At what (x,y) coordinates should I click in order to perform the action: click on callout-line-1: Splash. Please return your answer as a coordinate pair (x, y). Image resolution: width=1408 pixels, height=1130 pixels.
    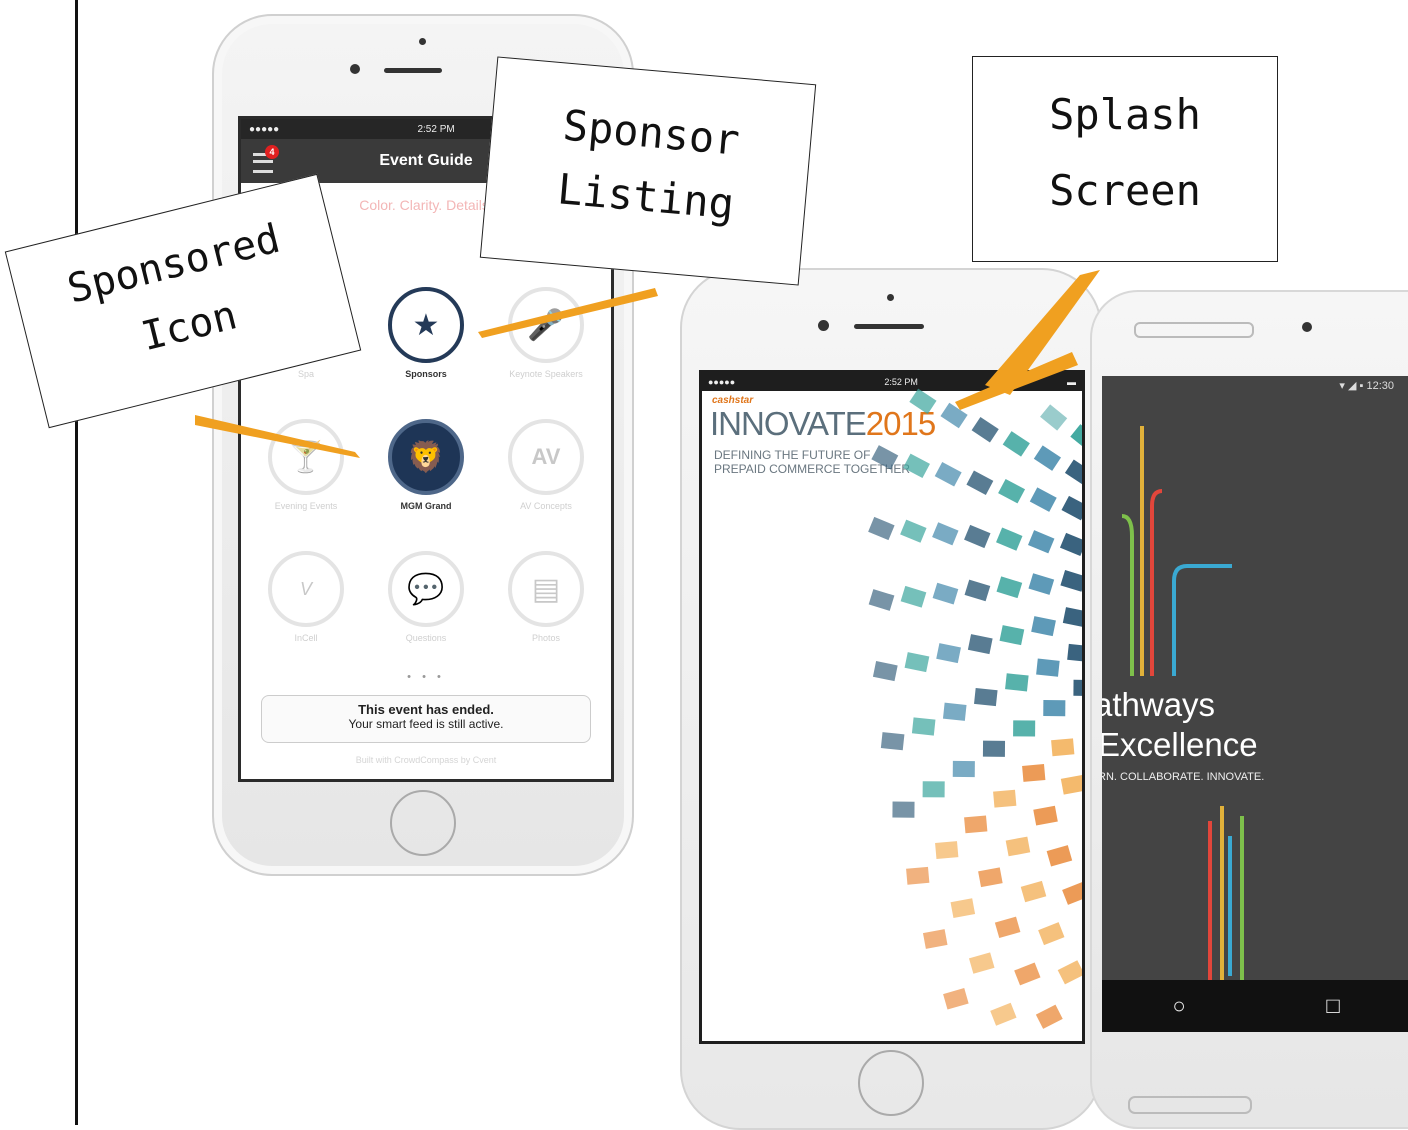
    Looking at the image, I should click on (1125, 114).